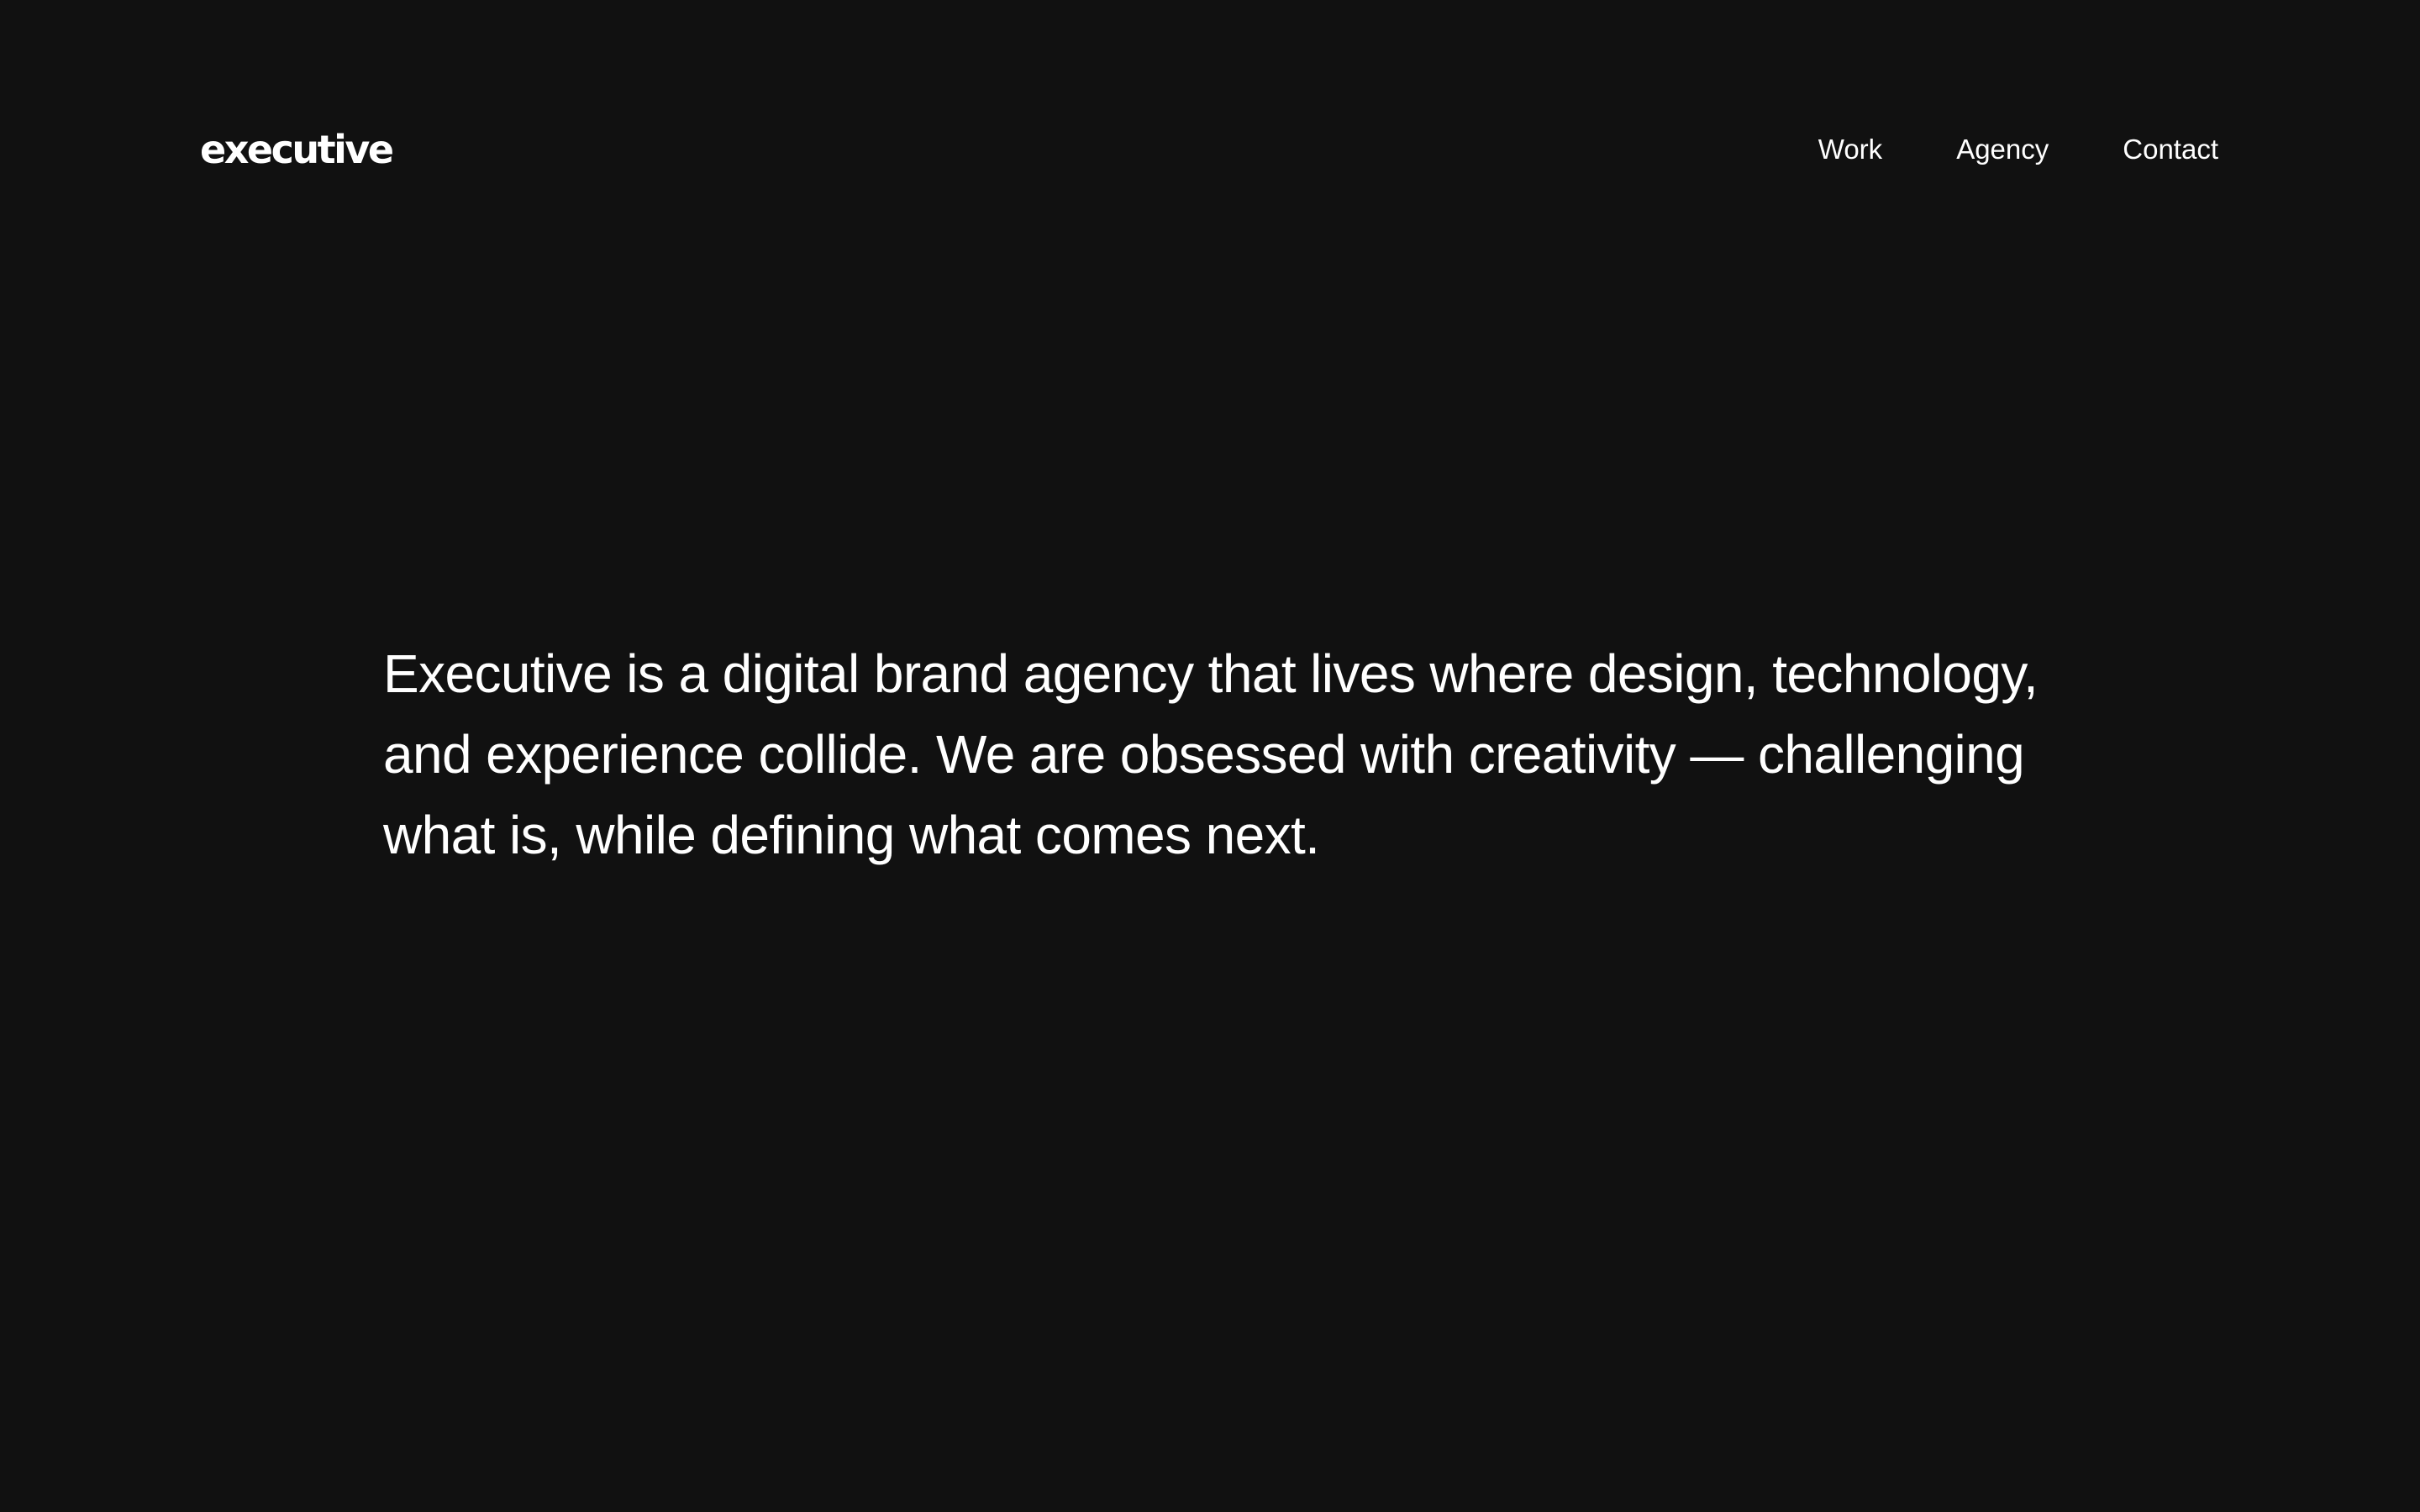 The image size is (2420, 1512). What do you see at coordinates (2170, 149) in the screenshot?
I see `nav-link-contact: Contact` at bounding box center [2170, 149].